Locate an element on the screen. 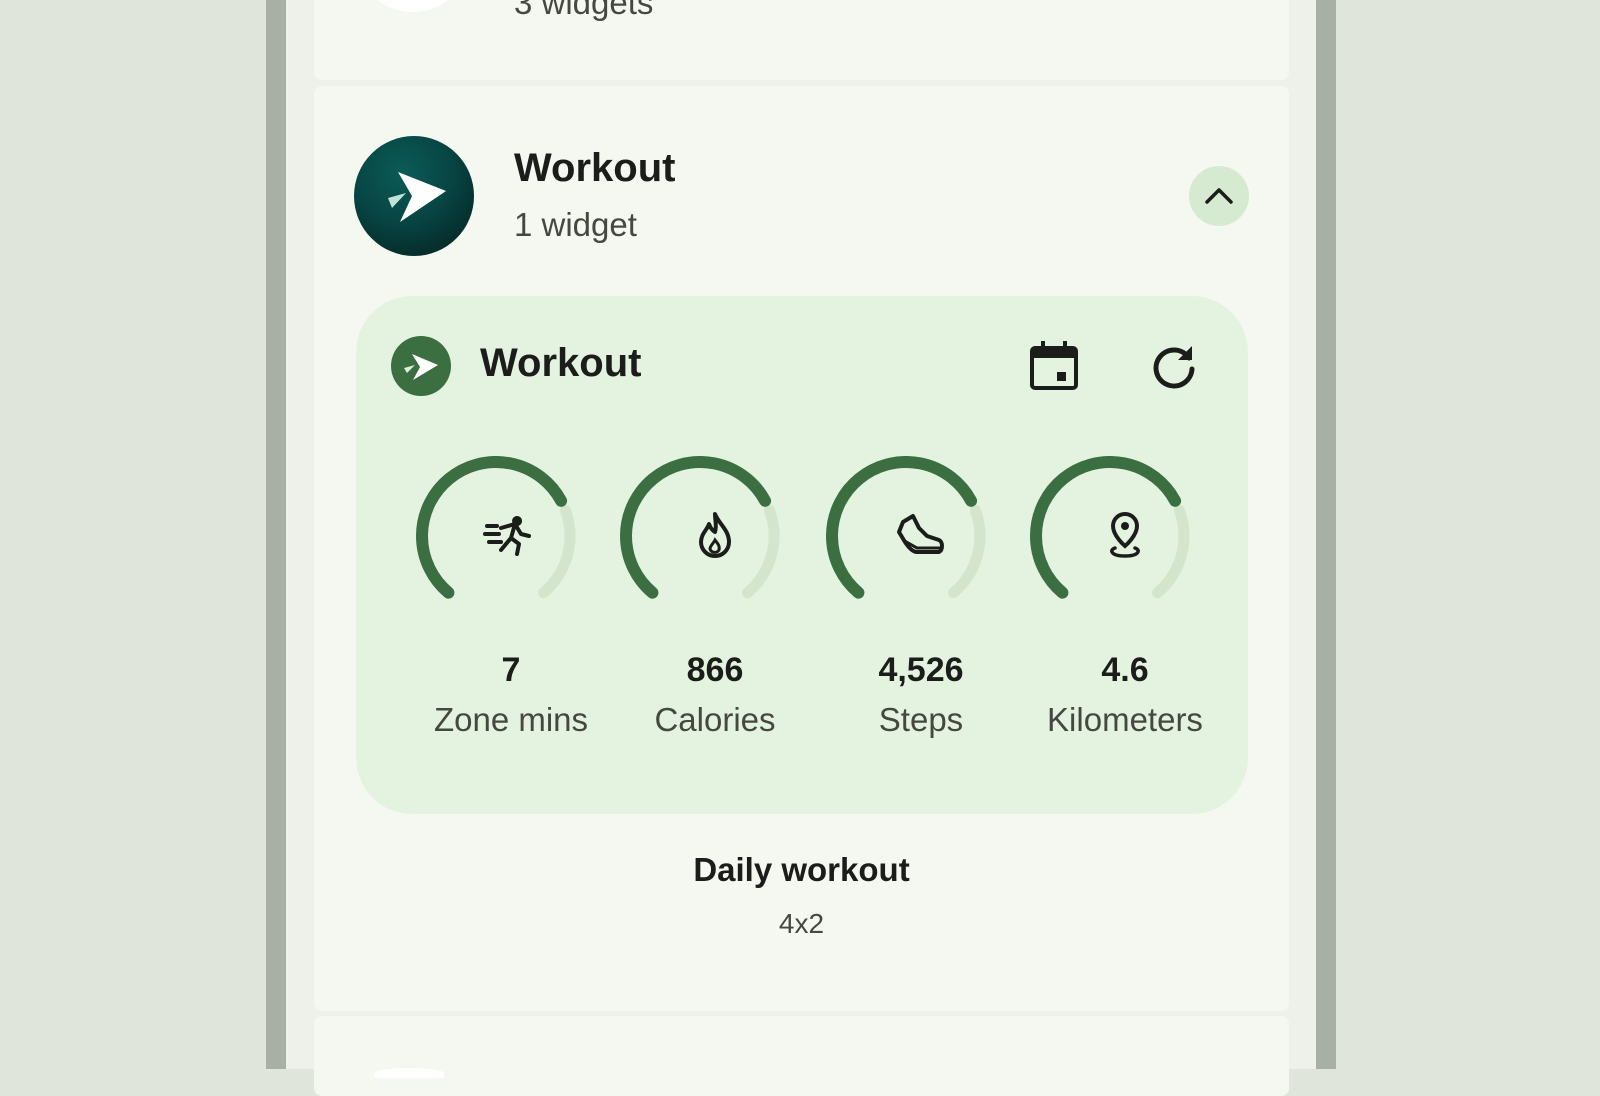  stat-value: 4,526 is located at coordinates (921, 670).